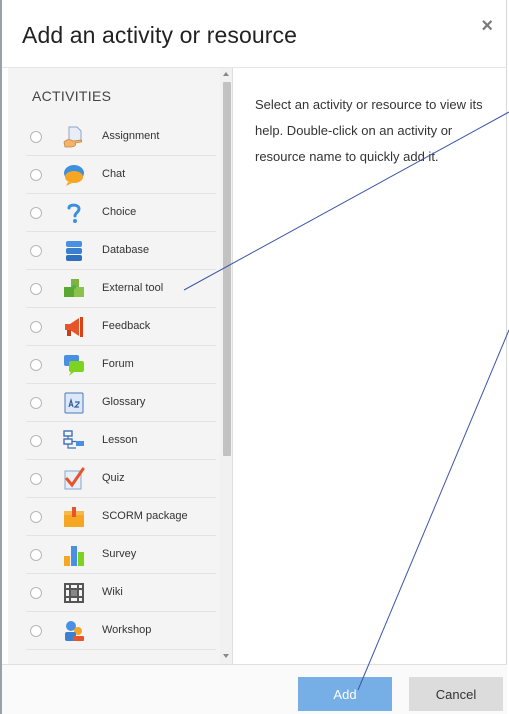 The image size is (509, 714). What do you see at coordinates (74, 517) in the screenshot?
I see `package-icon` at bounding box center [74, 517].